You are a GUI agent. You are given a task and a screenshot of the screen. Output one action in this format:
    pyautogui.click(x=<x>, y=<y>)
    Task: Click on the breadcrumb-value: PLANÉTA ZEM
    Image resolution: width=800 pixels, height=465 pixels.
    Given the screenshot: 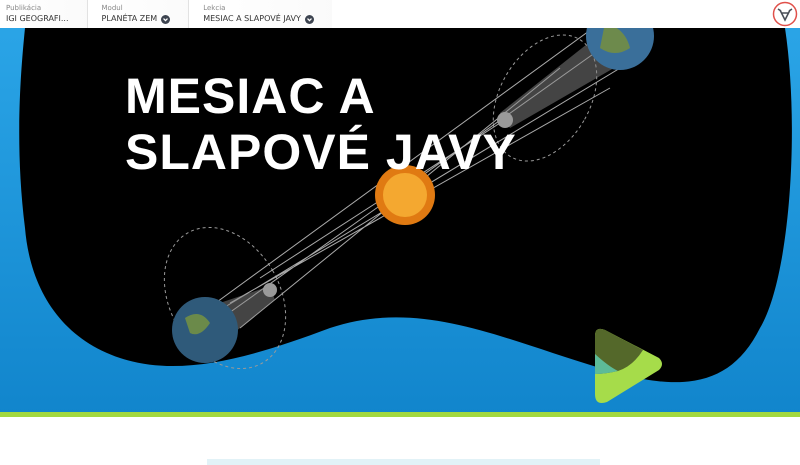 What is the action you would take?
    pyautogui.click(x=130, y=19)
    